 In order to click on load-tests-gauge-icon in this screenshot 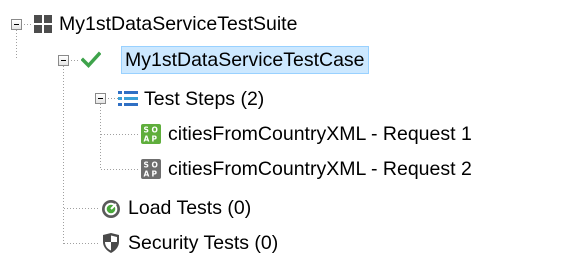, I will do `click(111, 212)`.